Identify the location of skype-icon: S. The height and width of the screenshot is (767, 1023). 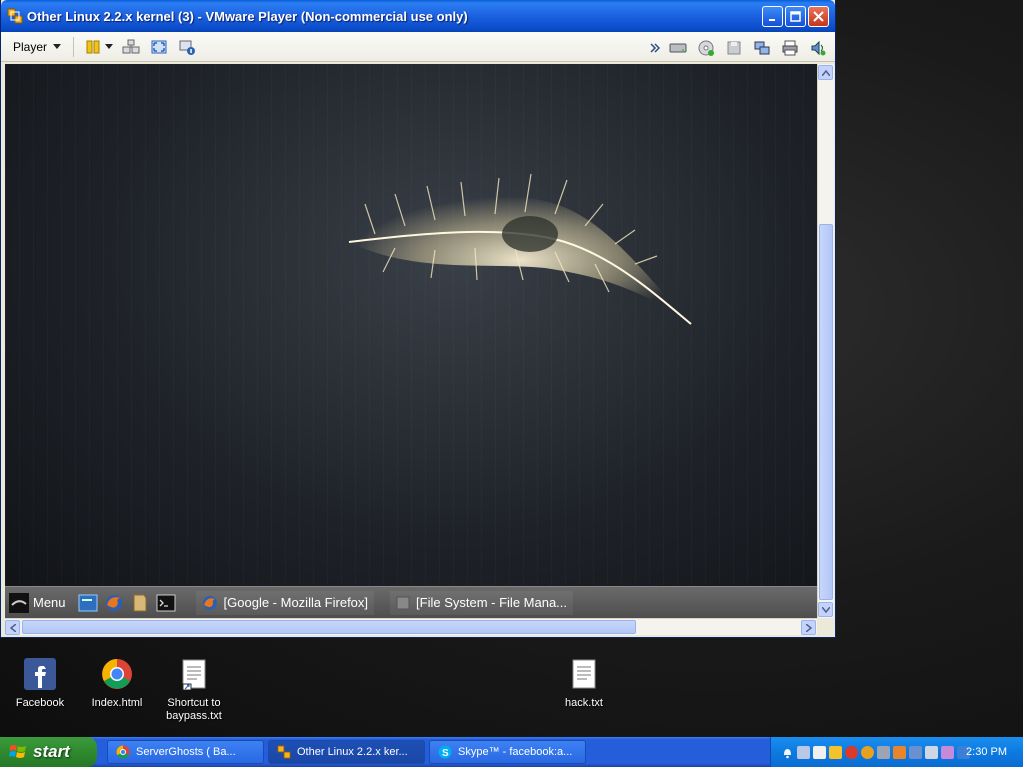
(445, 752).